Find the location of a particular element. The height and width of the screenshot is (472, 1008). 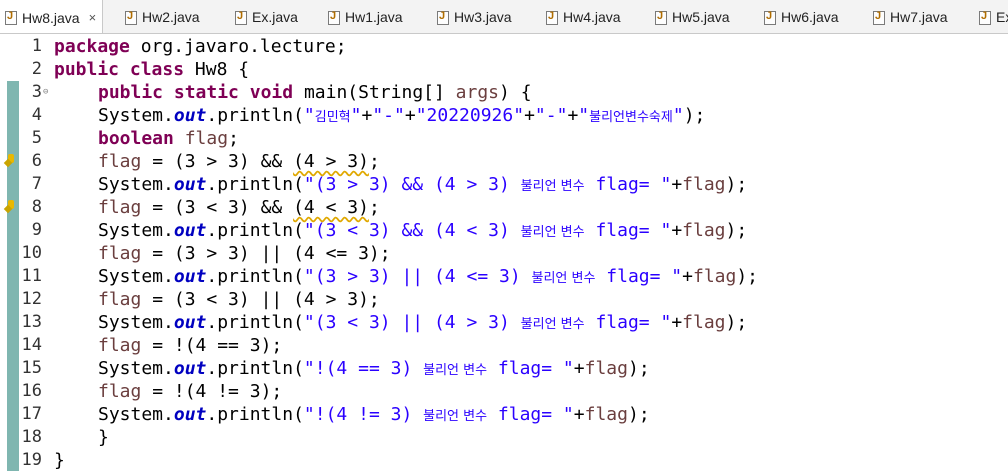

code-line-18: } is located at coordinates (103, 437).